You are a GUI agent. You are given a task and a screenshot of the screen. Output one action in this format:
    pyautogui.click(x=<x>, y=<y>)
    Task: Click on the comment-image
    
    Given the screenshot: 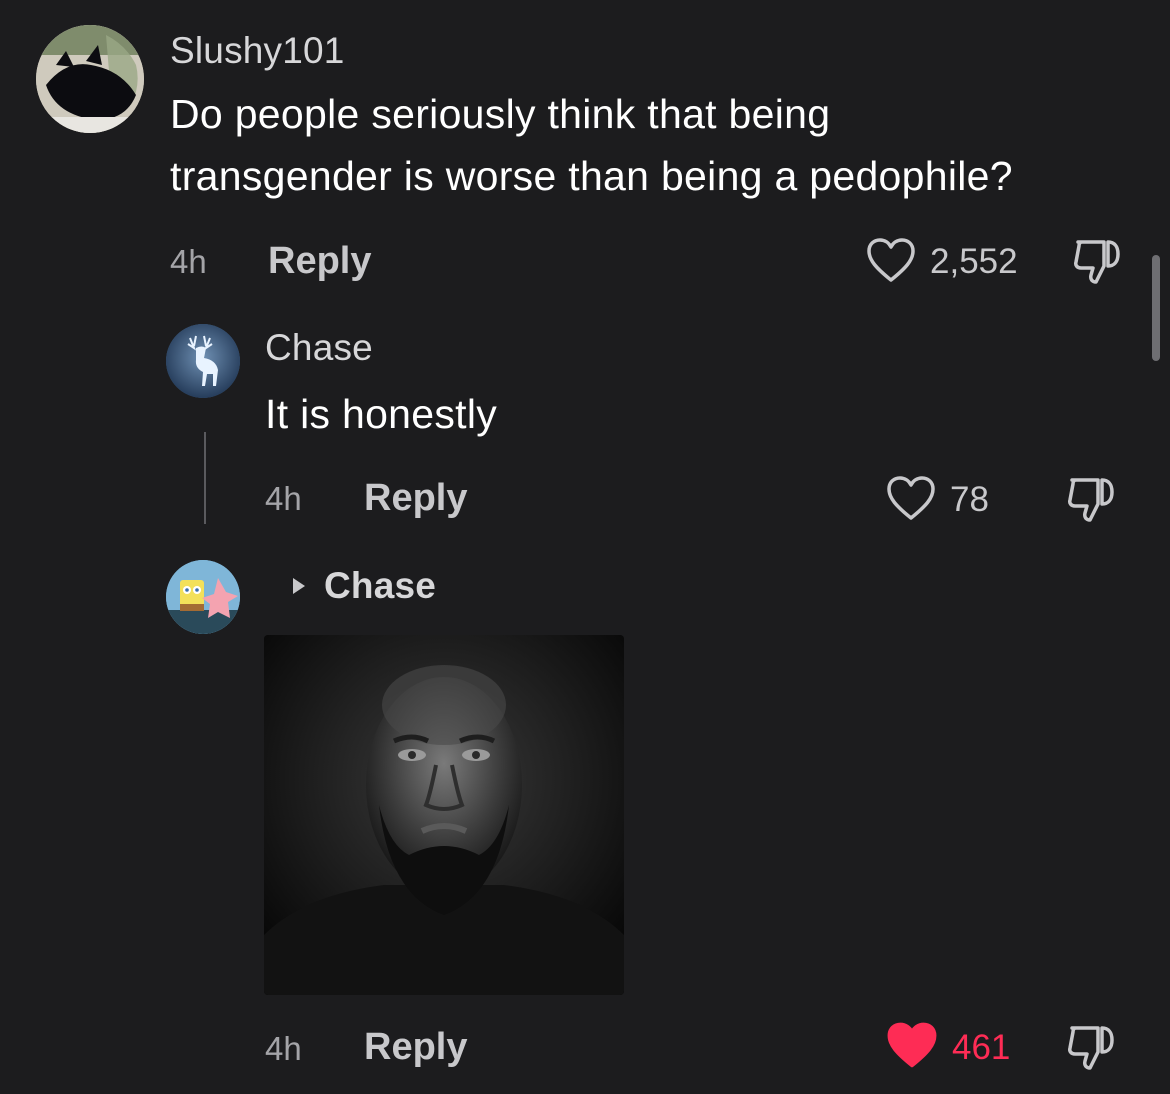 What is the action you would take?
    pyautogui.click(x=444, y=815)
    